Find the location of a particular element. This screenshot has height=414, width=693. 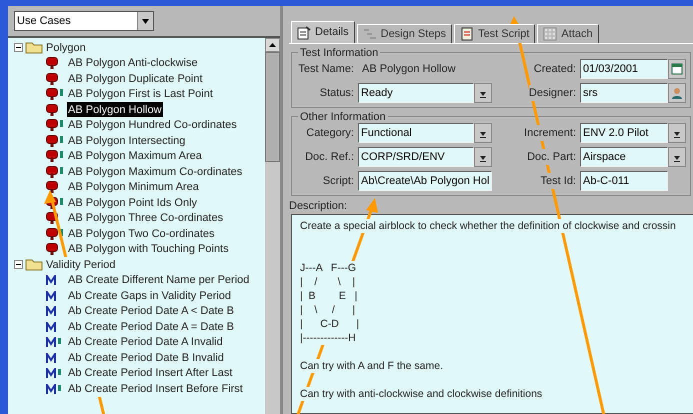

text-field: Ab-C-011 is located at coordinates (624, 181).